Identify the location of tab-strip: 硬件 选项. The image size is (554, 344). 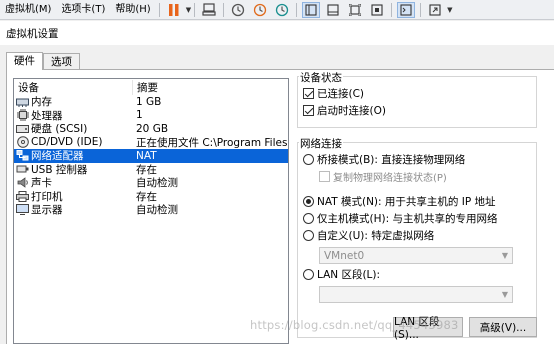
(43, 60).